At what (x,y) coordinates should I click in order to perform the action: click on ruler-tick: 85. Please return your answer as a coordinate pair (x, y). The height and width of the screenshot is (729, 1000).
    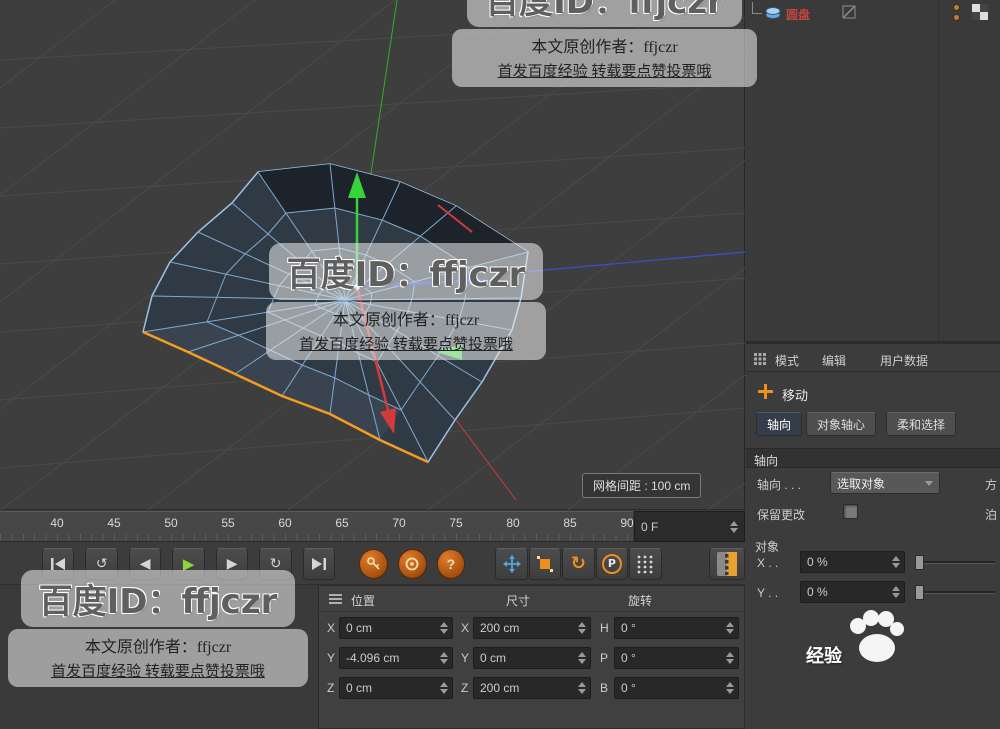
    Looking at the image, I should click on (570, 523).